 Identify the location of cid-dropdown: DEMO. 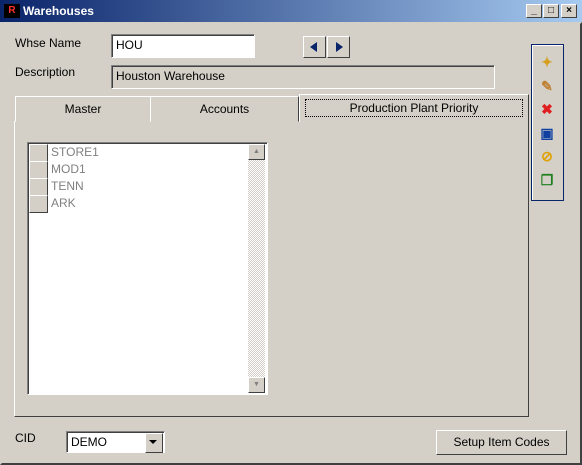
(115, 442).